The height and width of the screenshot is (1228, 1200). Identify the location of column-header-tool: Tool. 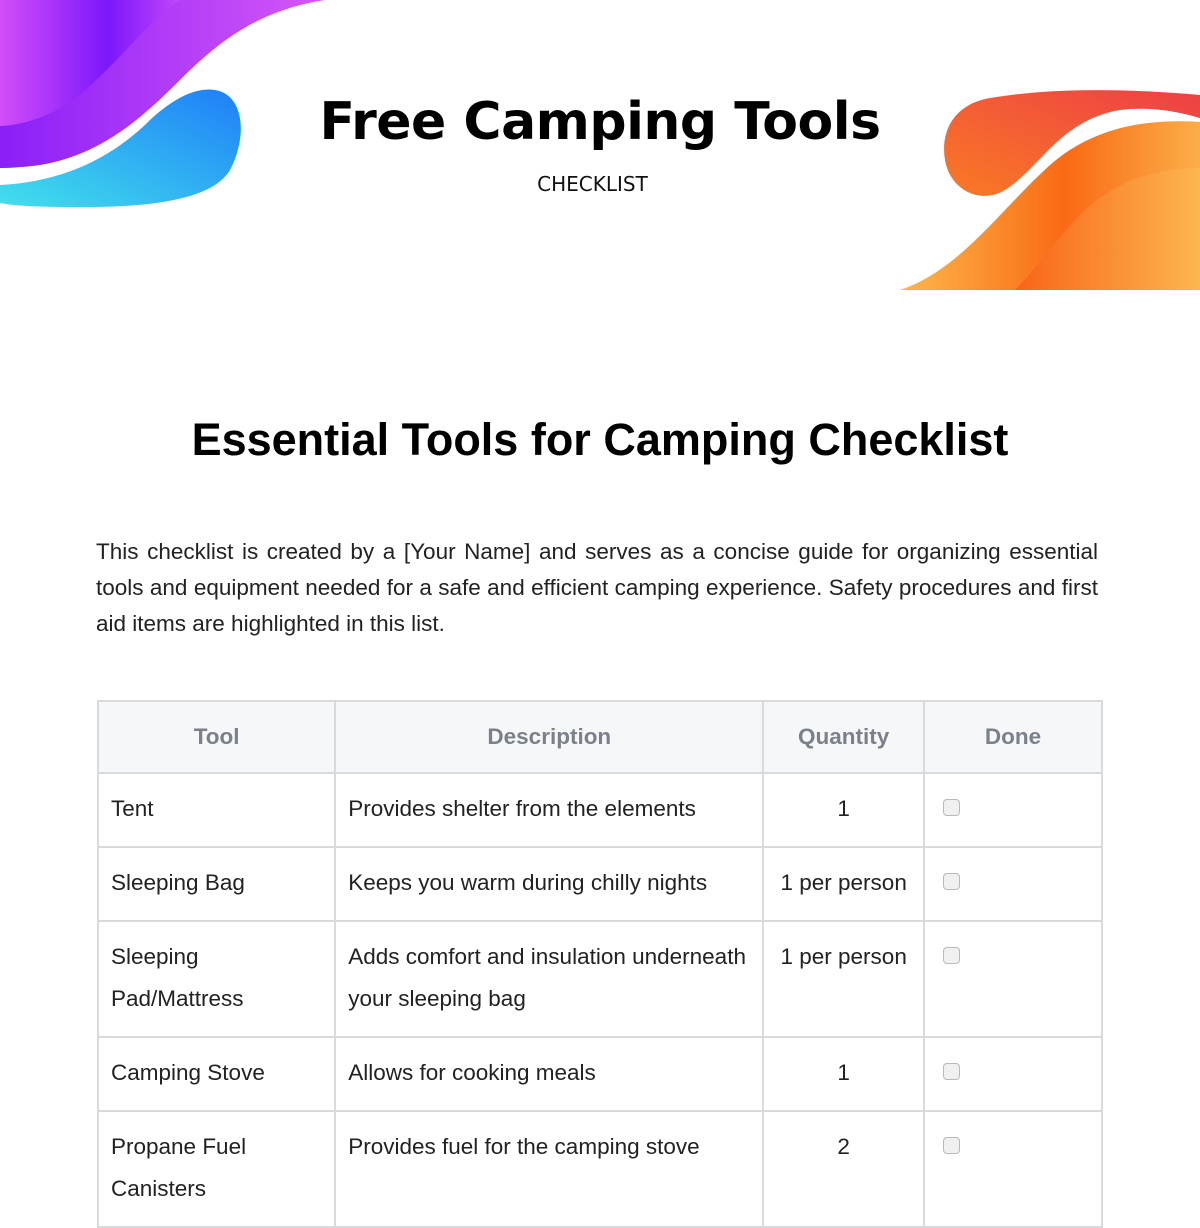
(216, 737).